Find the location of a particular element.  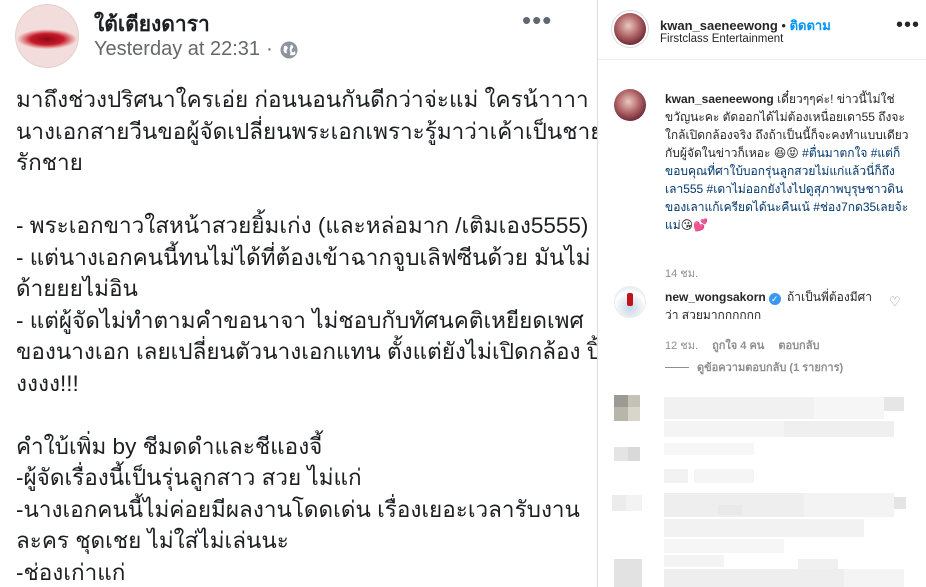

post-line: ด้ายยยไม่อิน is located at coordinates (77, 288).